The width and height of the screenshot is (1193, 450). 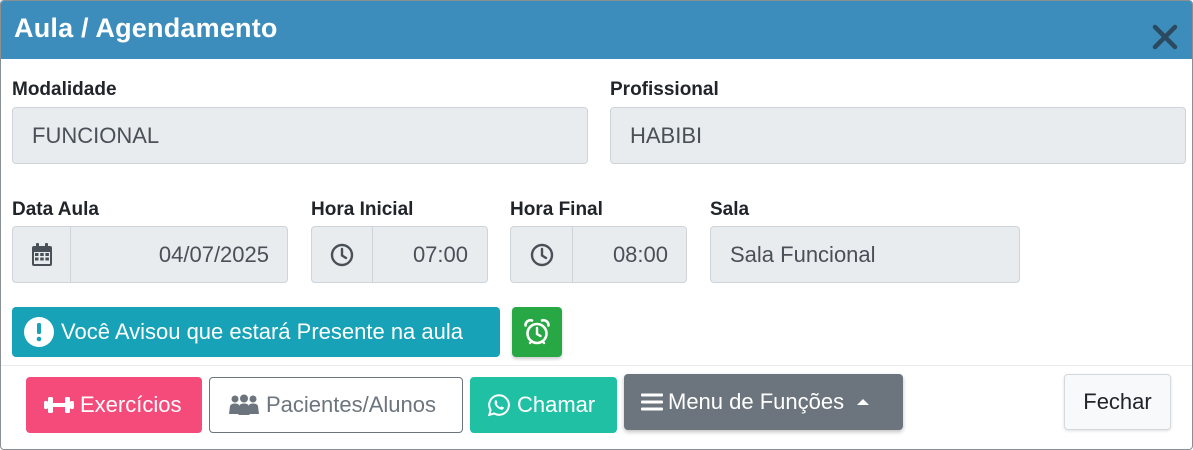 I want to click on close-icon, so click(x=1165, y=37).